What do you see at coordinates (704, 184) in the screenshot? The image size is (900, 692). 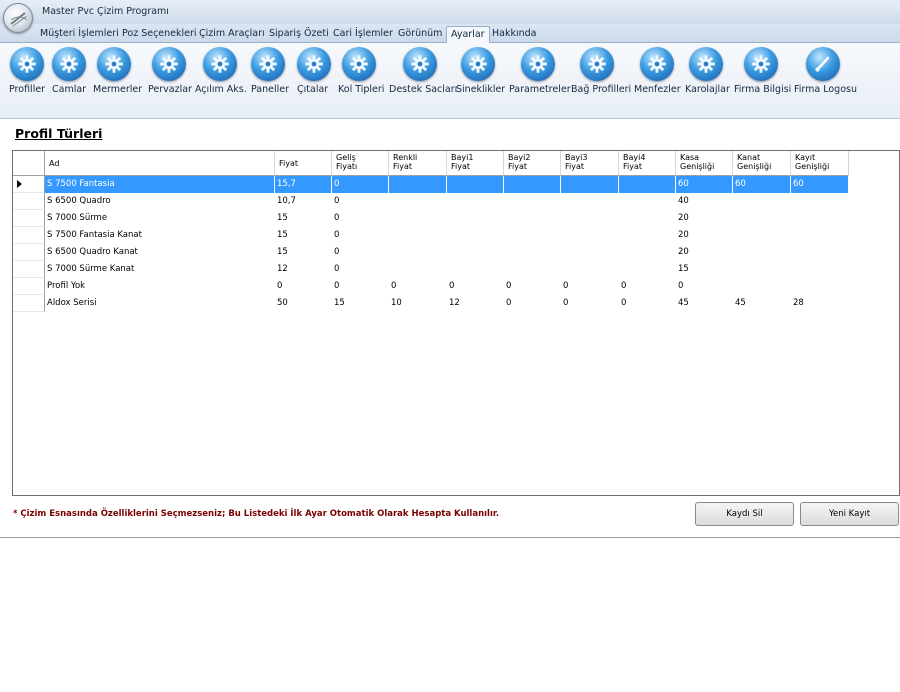 I see `cell-kasa: 60` at bounding box center [704, 184].